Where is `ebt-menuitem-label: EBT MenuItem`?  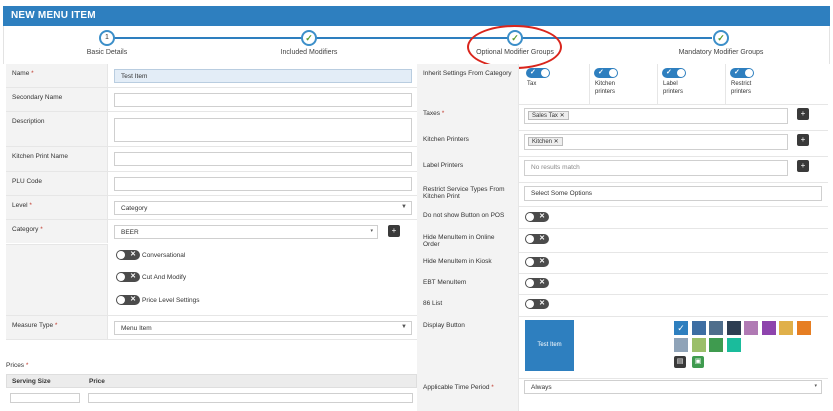
ebt-menuitem-label: EBT MenuItem is located at coordinates (468, 283).